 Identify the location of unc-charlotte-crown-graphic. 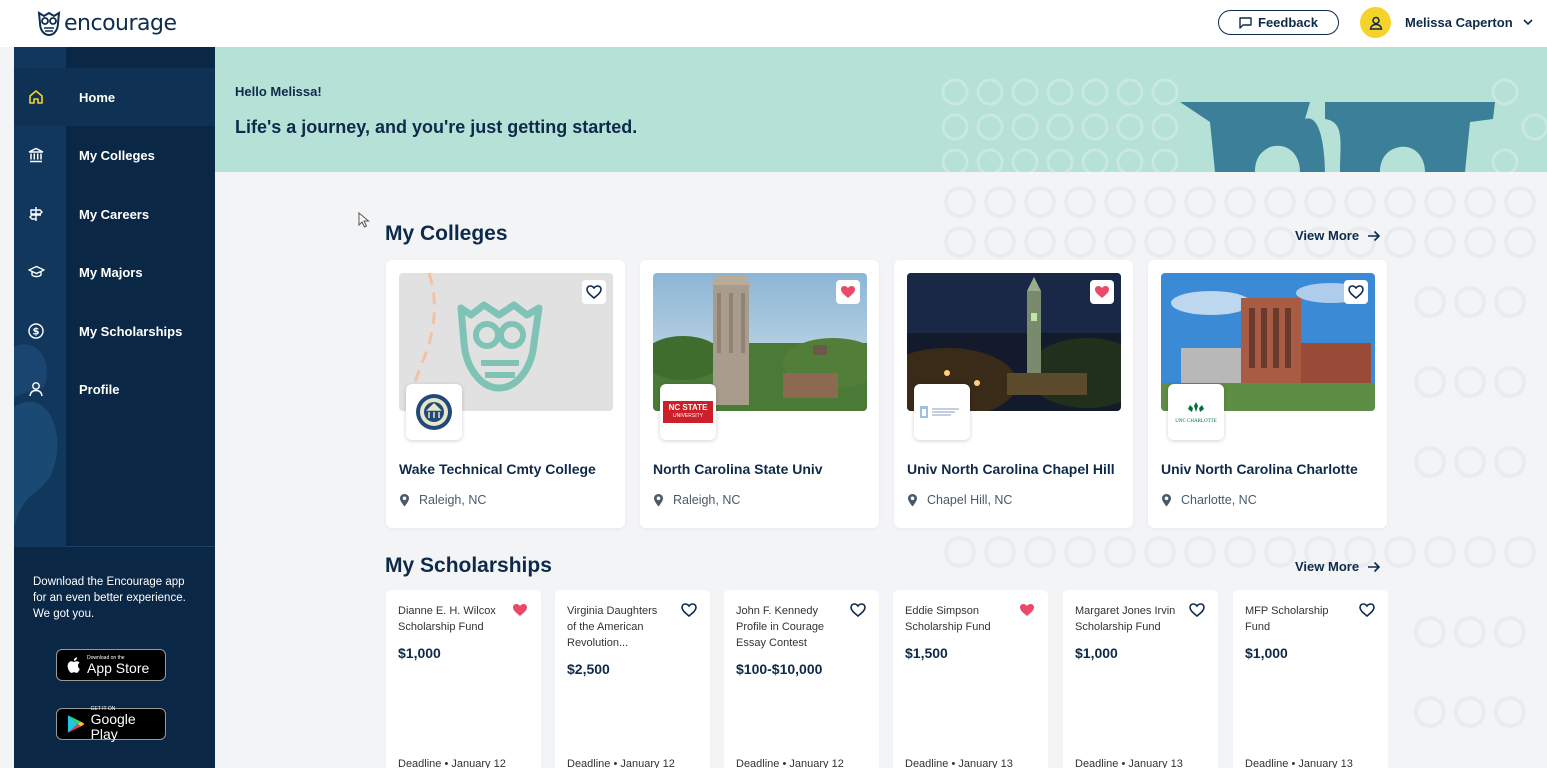
(1196, 407).